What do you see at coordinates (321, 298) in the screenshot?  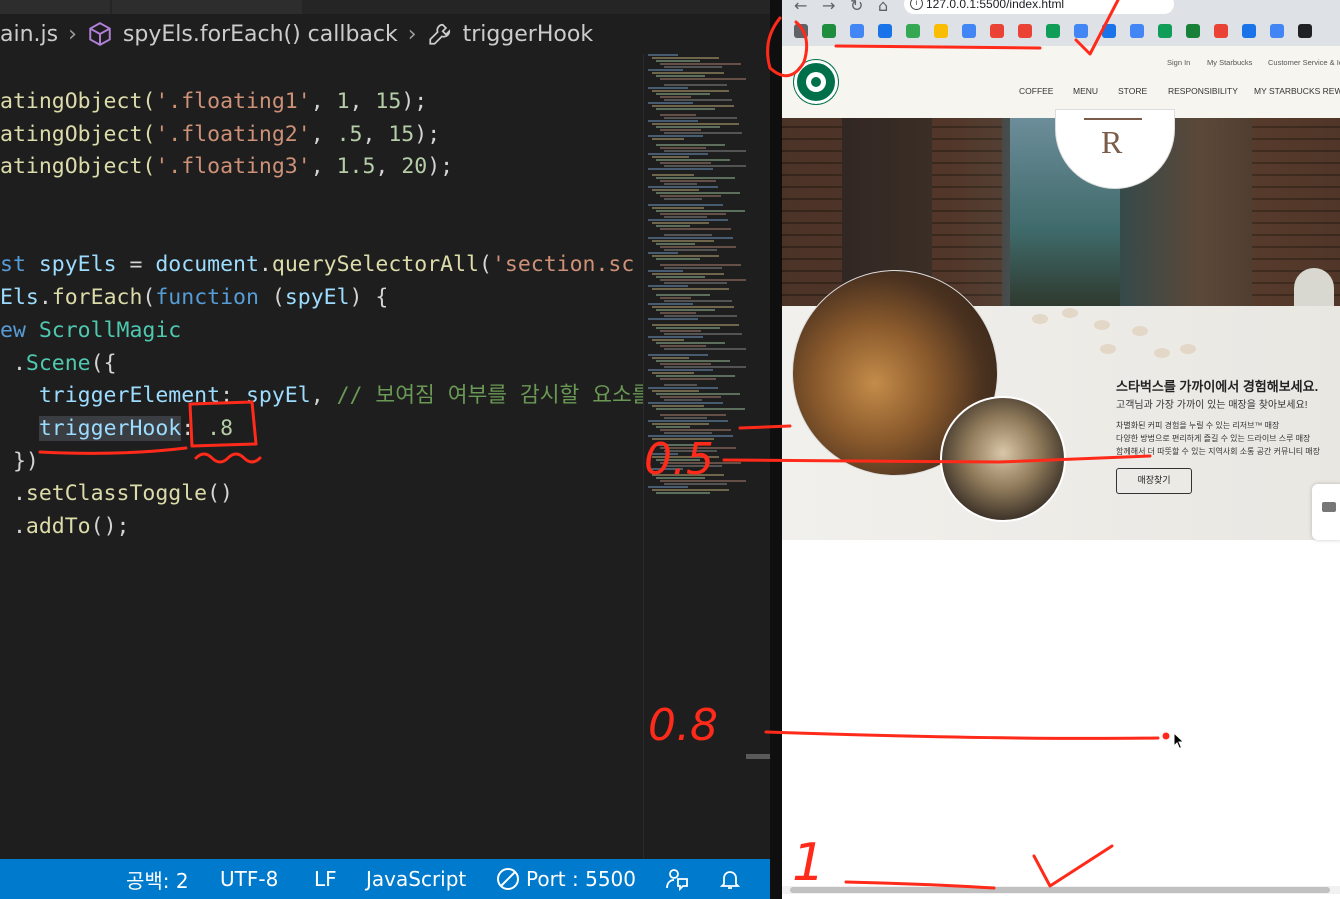 I see `code-line: Els.forEach(function (spyEl) {` at bounding box center [321, 298].